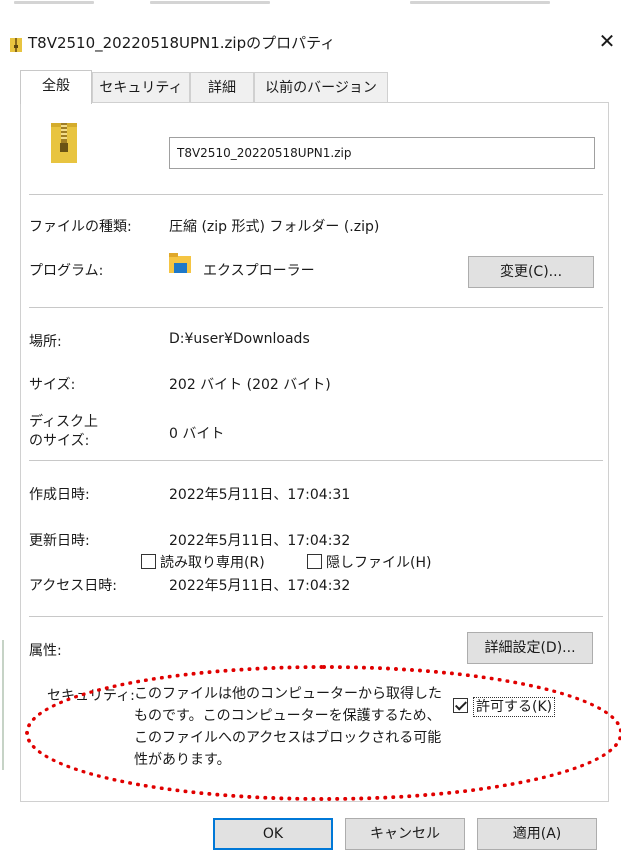 Image resolution: width=621 pixels, height=863 pixels. What do you see at coordinates (56, 87) in the screenshot?
I see `tab-general: 全般` at bounding box center [56, 87].